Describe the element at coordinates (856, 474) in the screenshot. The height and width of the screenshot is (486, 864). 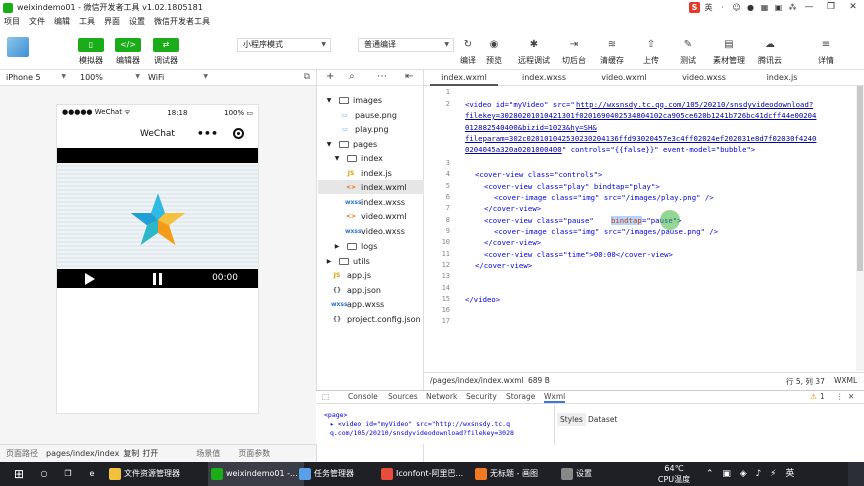
I see `show-desktop-button` at that location.